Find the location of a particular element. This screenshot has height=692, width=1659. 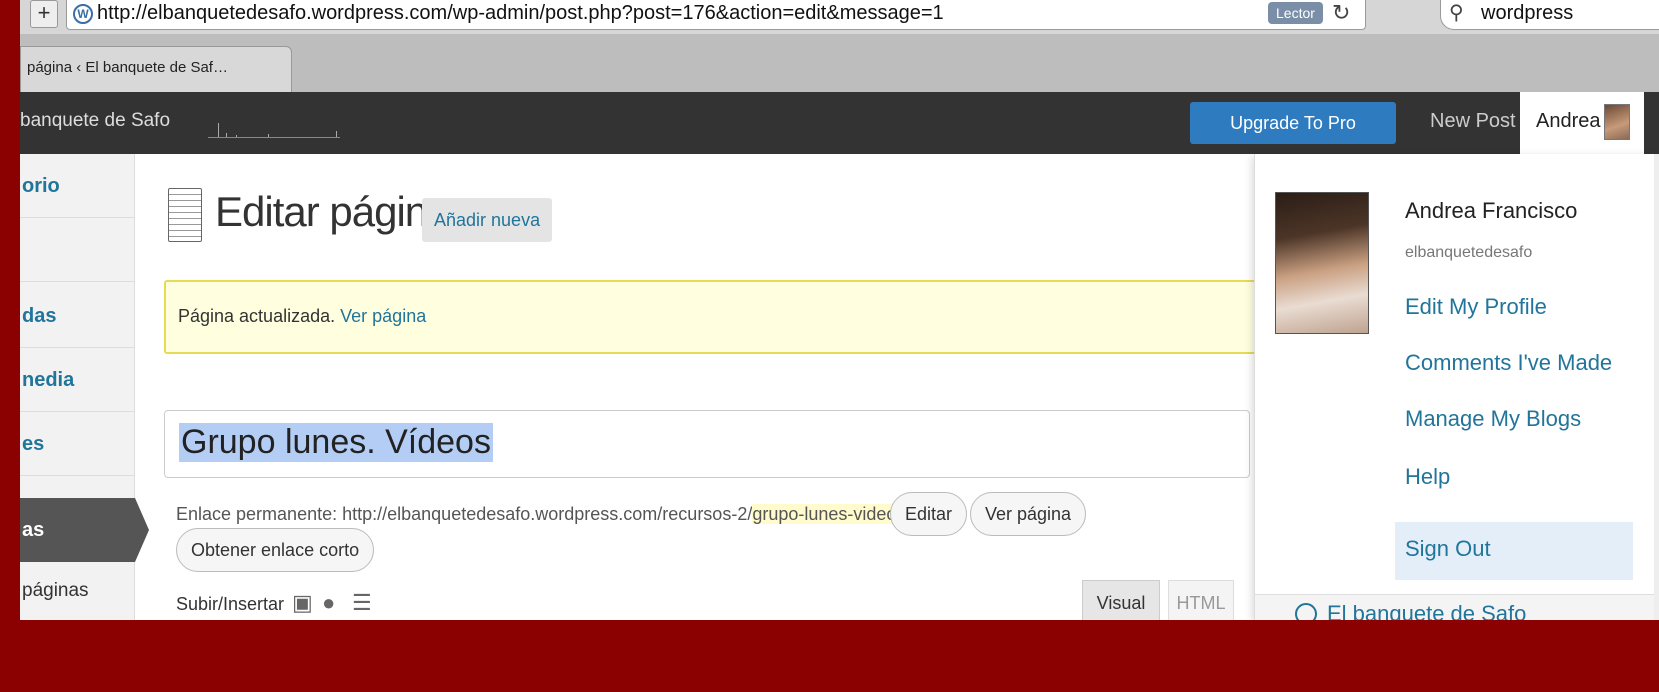

right-edge is located at coordinates (1656, 387).